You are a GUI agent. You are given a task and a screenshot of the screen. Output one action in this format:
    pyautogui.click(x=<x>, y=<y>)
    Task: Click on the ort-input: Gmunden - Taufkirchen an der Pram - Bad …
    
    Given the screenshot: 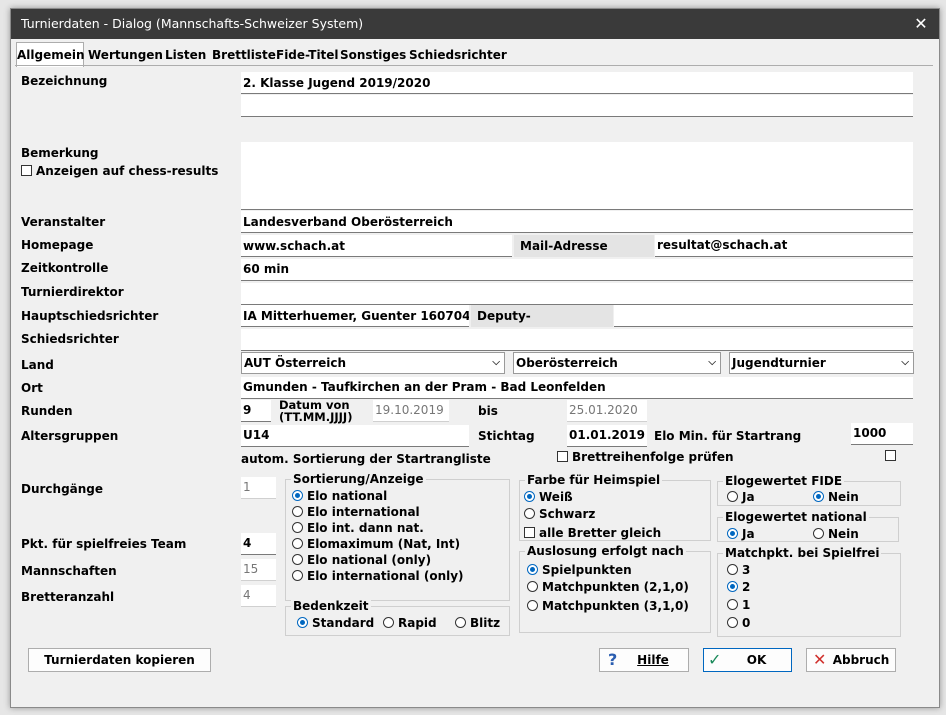 What is the action you would take?
    pyautogui.click(x=577, y=388)
    